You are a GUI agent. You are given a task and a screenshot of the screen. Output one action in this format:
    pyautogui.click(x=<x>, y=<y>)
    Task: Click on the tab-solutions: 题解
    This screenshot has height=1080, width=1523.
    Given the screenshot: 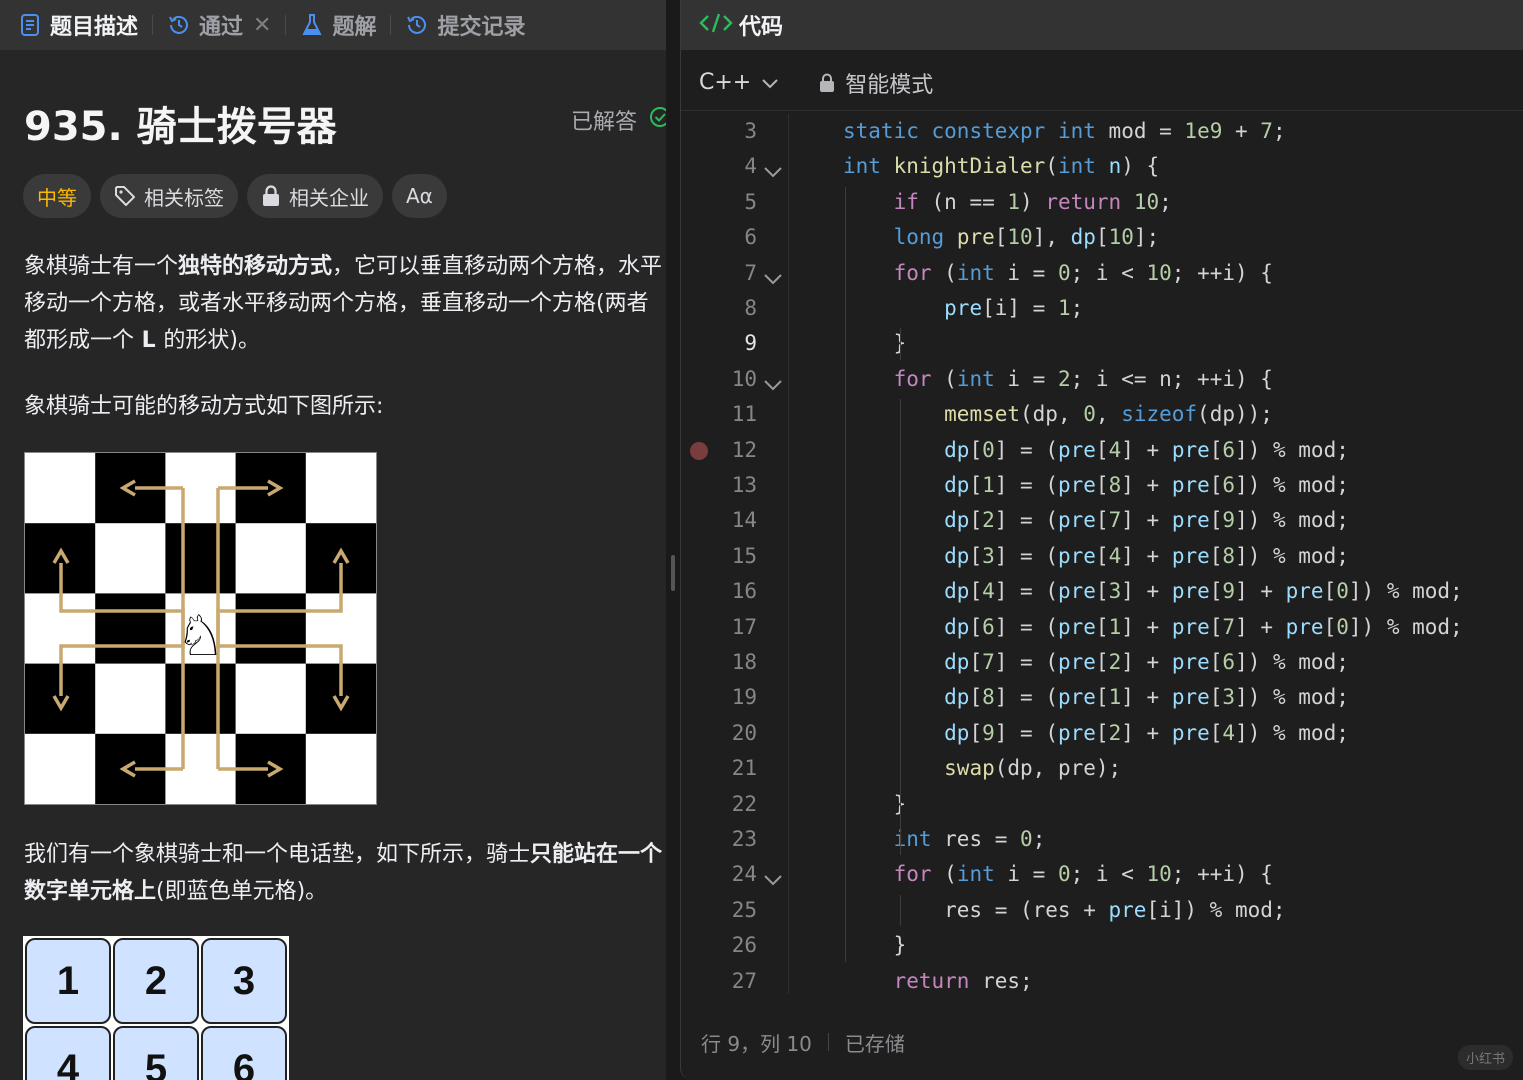 What is the action you would take?
    pyautogui.click(x=338, y=25)
    